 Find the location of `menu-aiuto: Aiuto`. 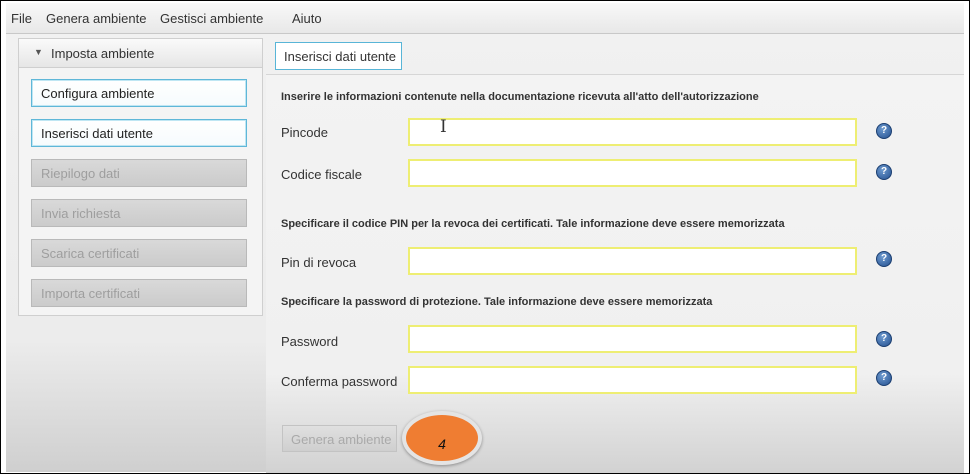

menu-aiuto: Aiuto is located at coordinates (307, 18).